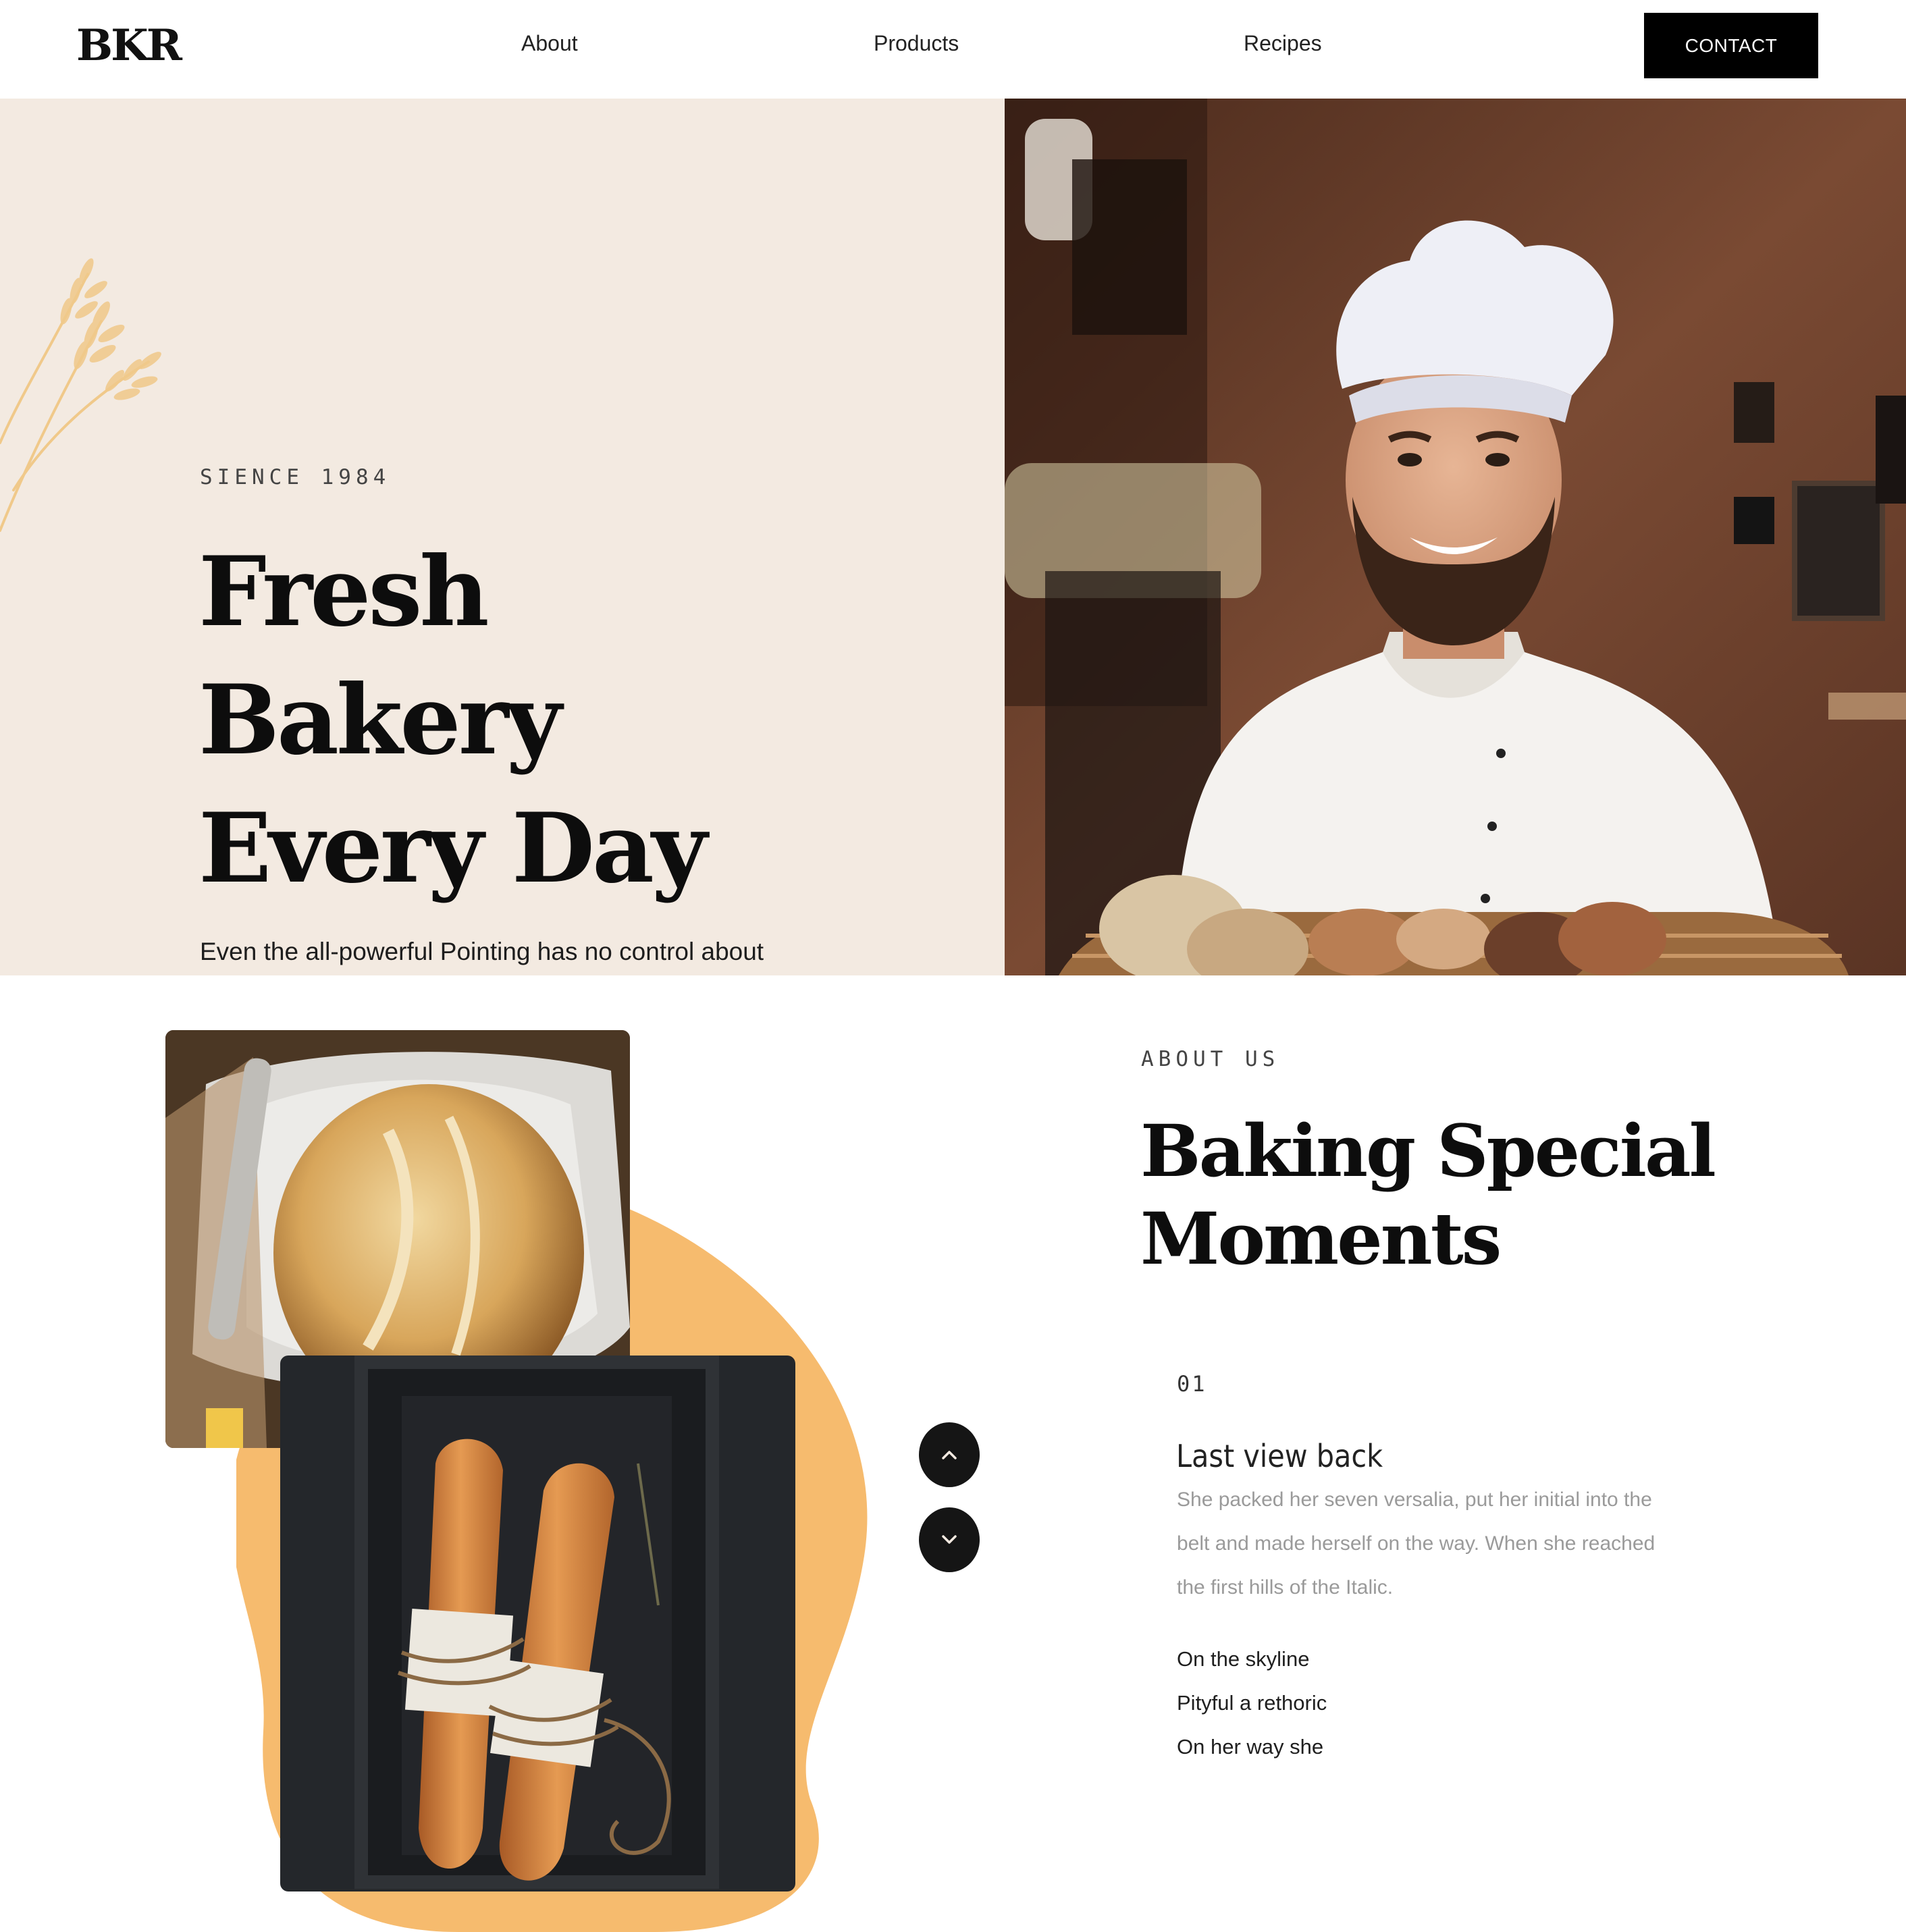 This screenshot has height=1932, width=1906. I want to click on nav-link-about: About, so click(549, 43).